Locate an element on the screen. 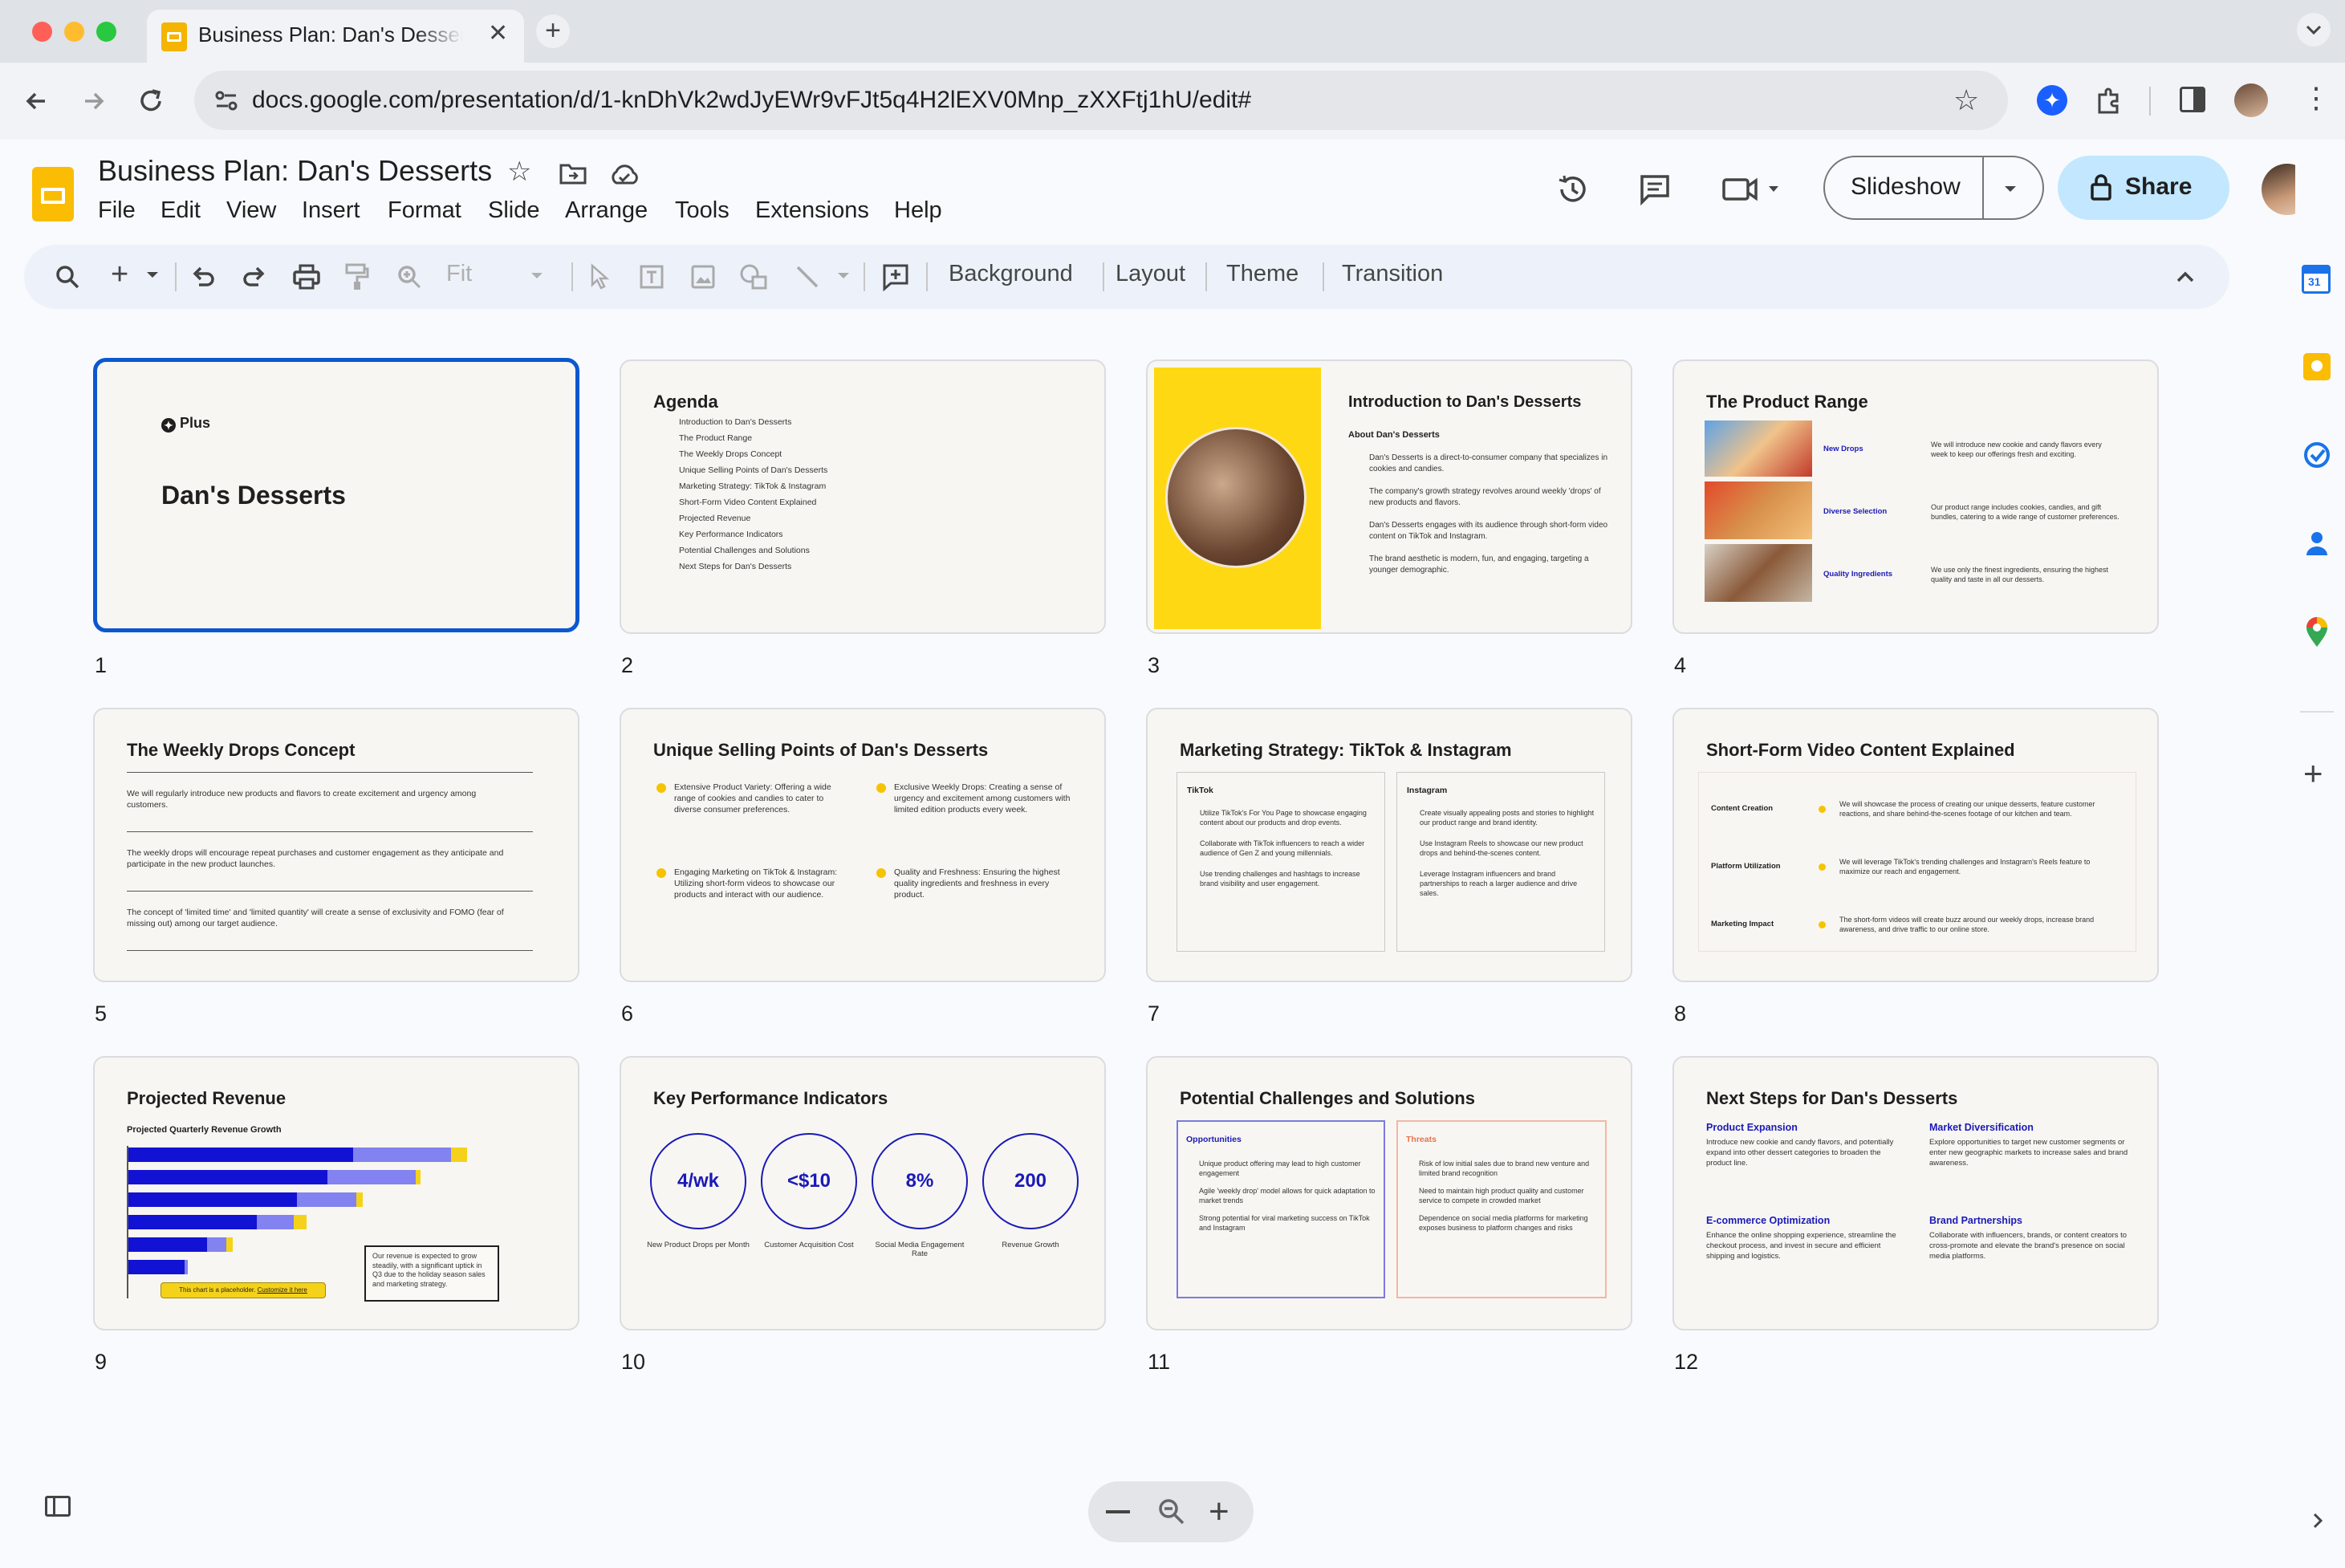  menu-view: View is located at coordinates (251, 211).